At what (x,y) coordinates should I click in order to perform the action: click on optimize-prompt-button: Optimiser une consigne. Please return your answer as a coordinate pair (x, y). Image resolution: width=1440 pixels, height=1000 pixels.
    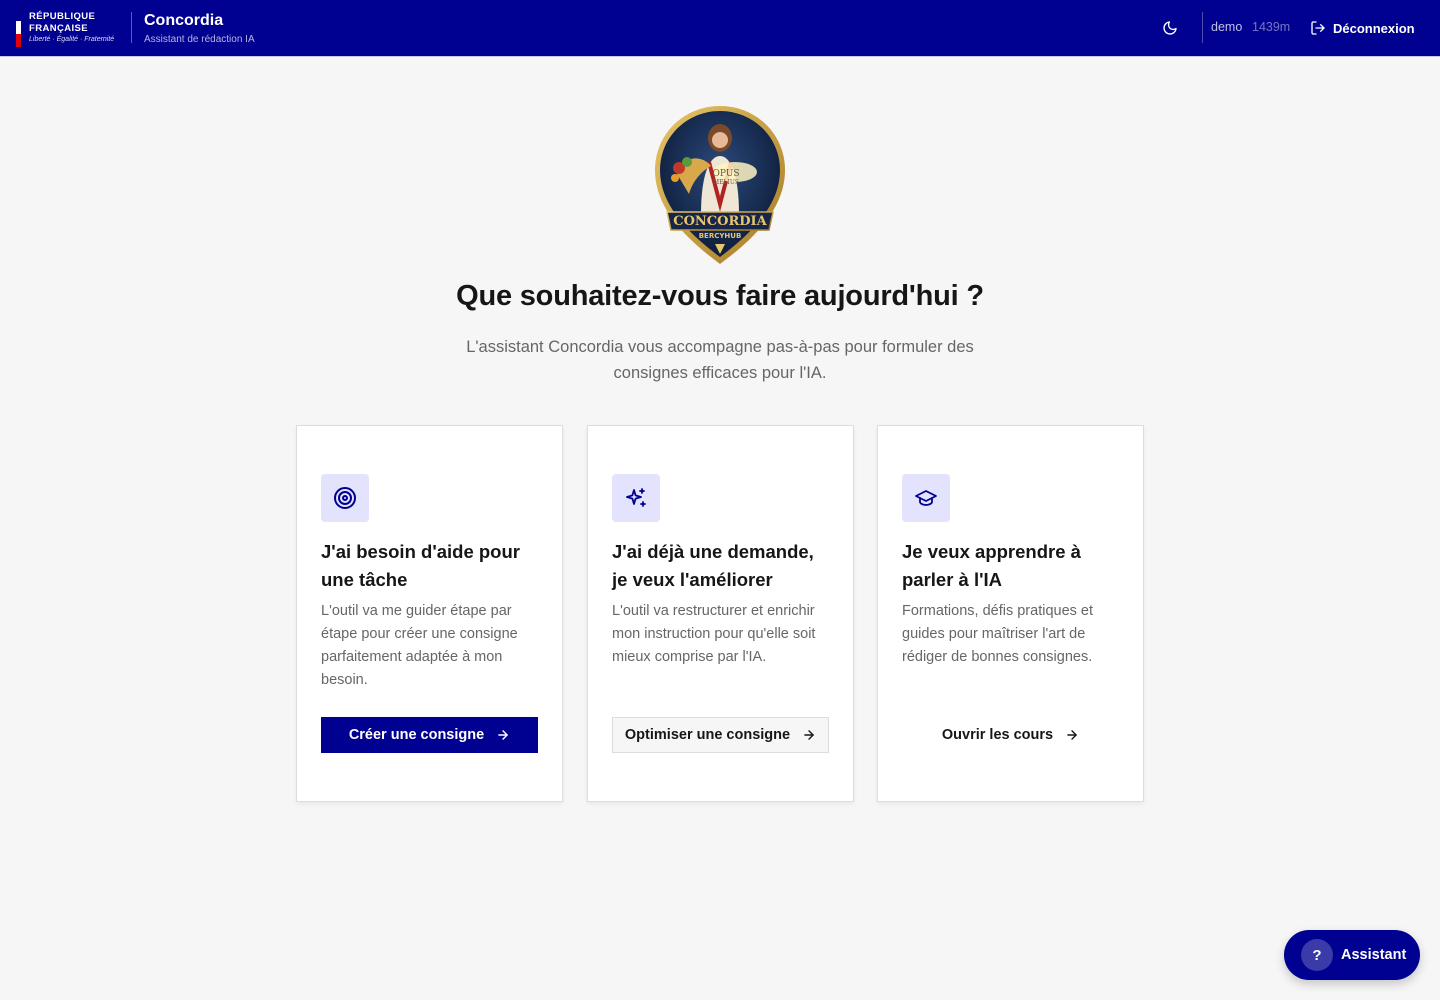
    Looking at the image, I should click on (720, 735).